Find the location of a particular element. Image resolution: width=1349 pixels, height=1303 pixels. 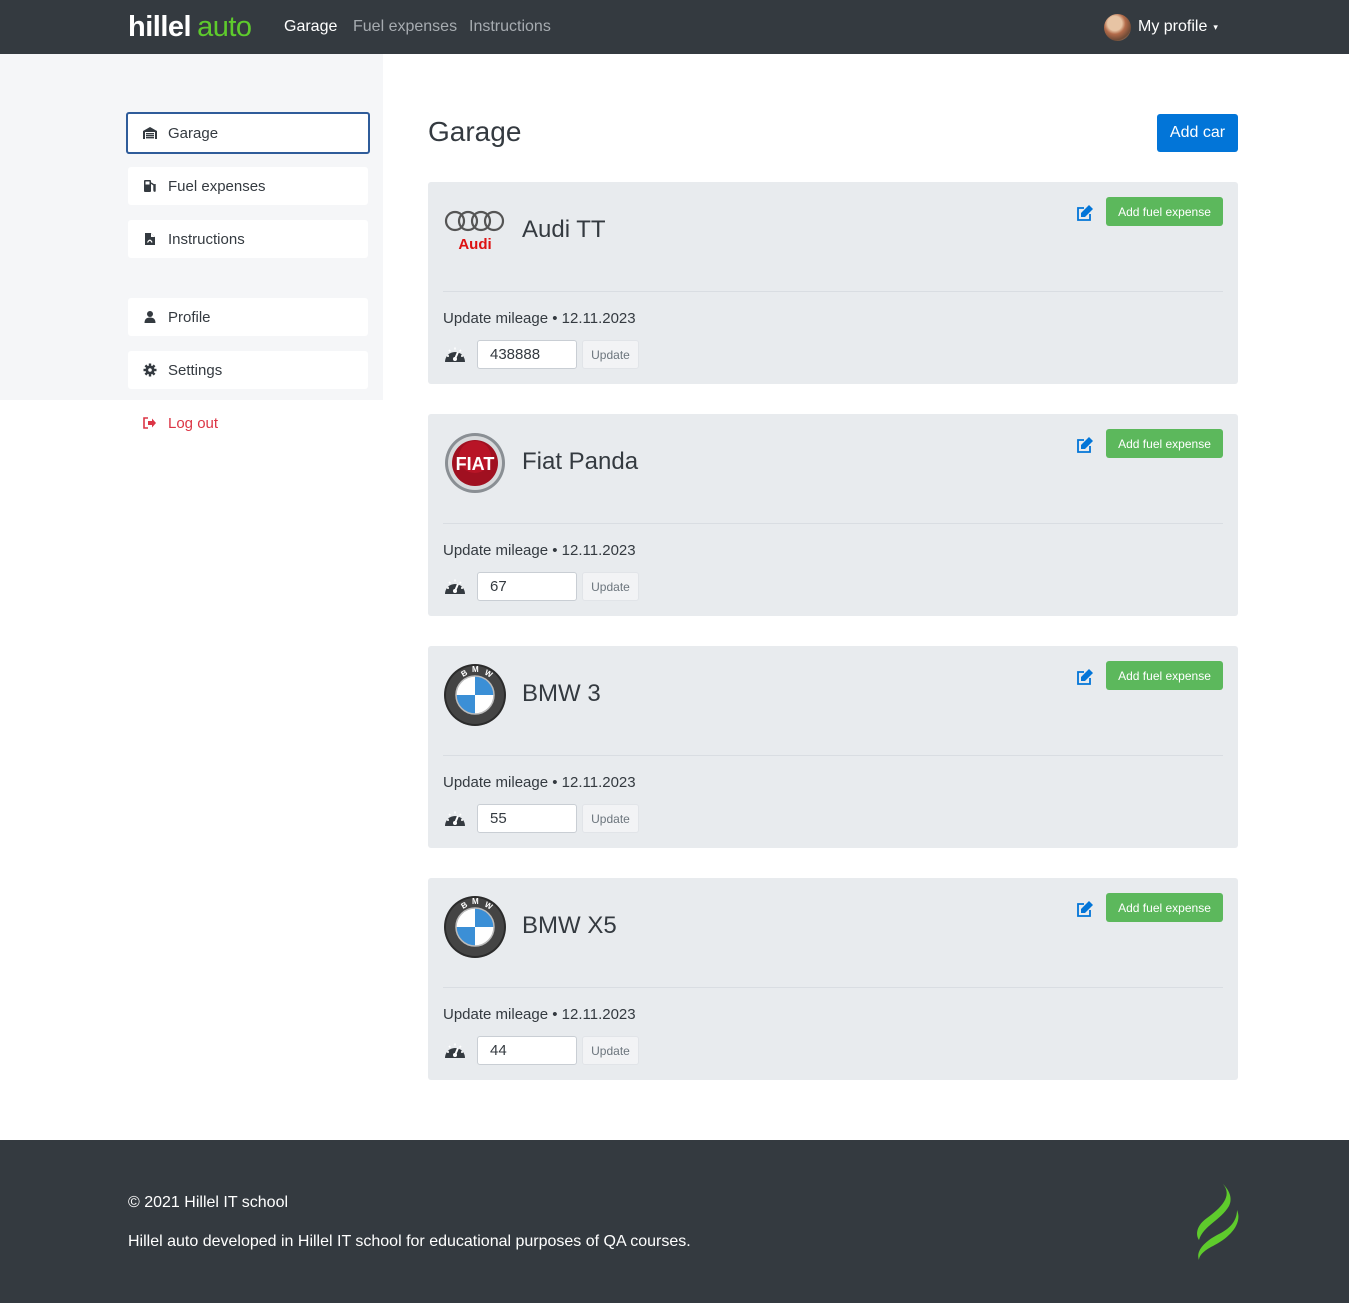

svg-text: FIAT is located at coordinates (475, 464).